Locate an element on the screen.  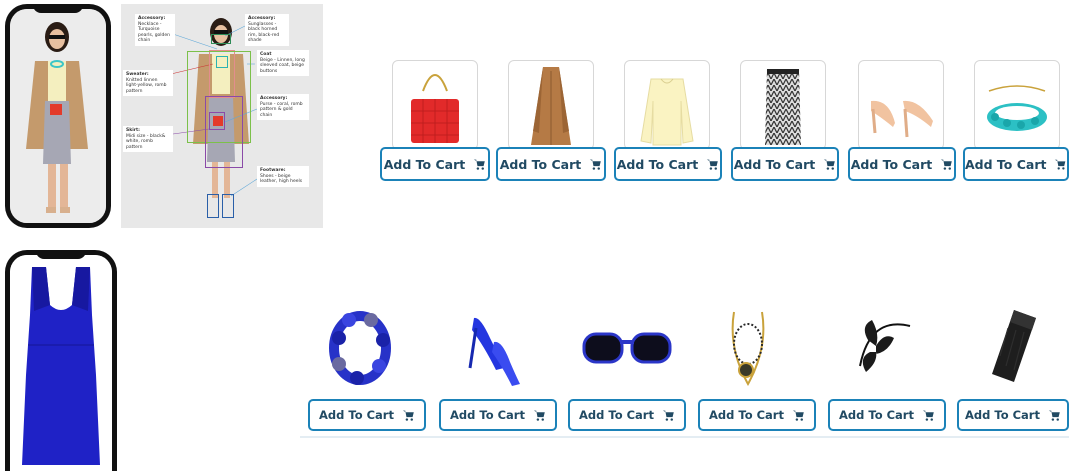
blue-heels-image is located at coordinates (494, 351).